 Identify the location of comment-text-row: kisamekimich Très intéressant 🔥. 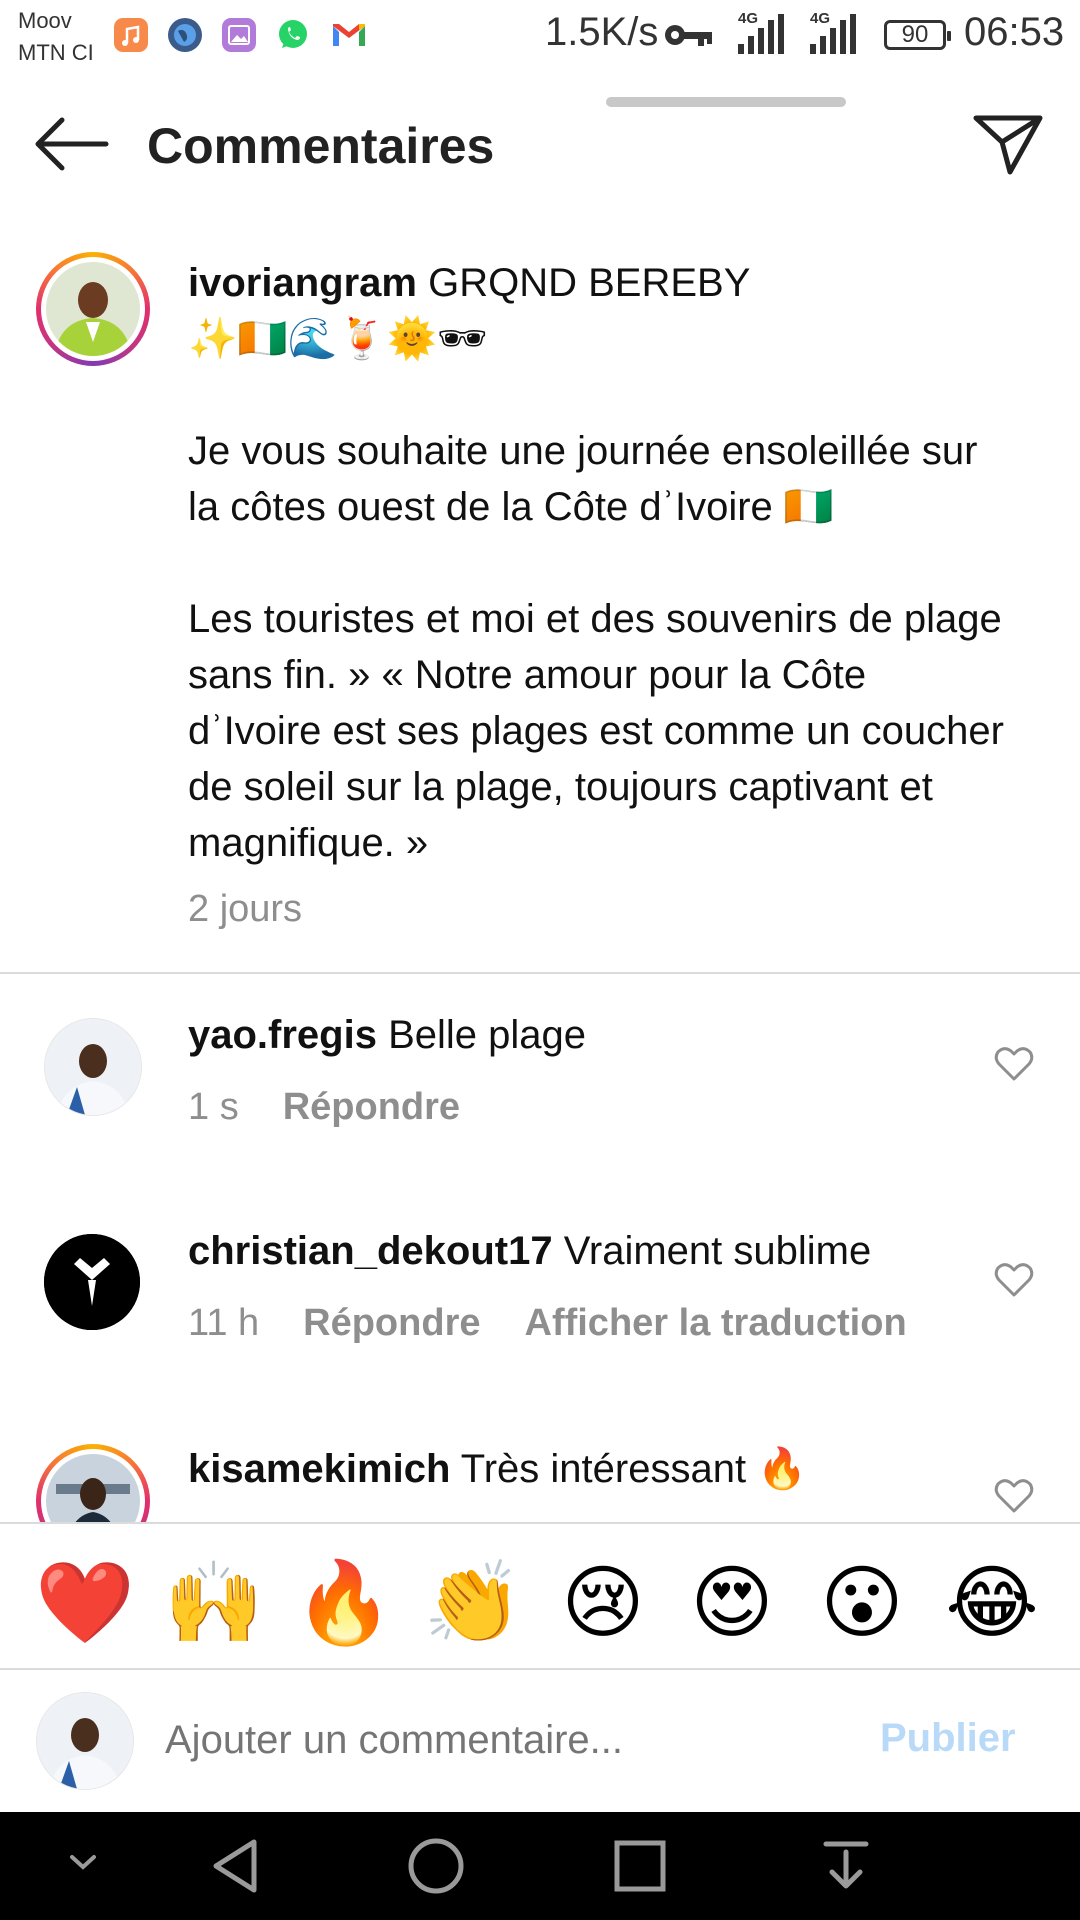
(497, 1468).